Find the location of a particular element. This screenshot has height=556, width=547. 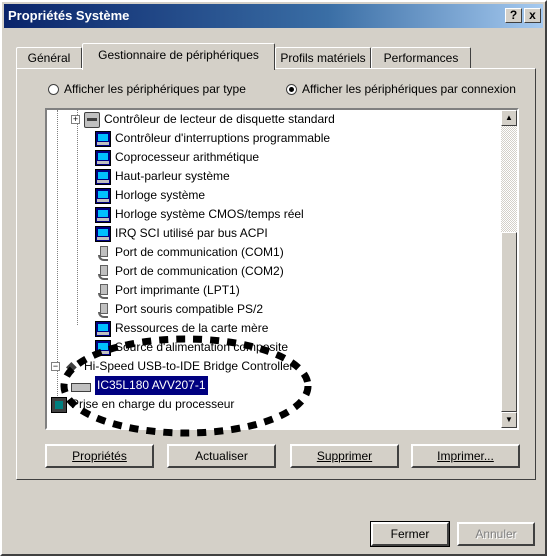

refresh-button-label: Actualiser is located at coordinates (221, 456).